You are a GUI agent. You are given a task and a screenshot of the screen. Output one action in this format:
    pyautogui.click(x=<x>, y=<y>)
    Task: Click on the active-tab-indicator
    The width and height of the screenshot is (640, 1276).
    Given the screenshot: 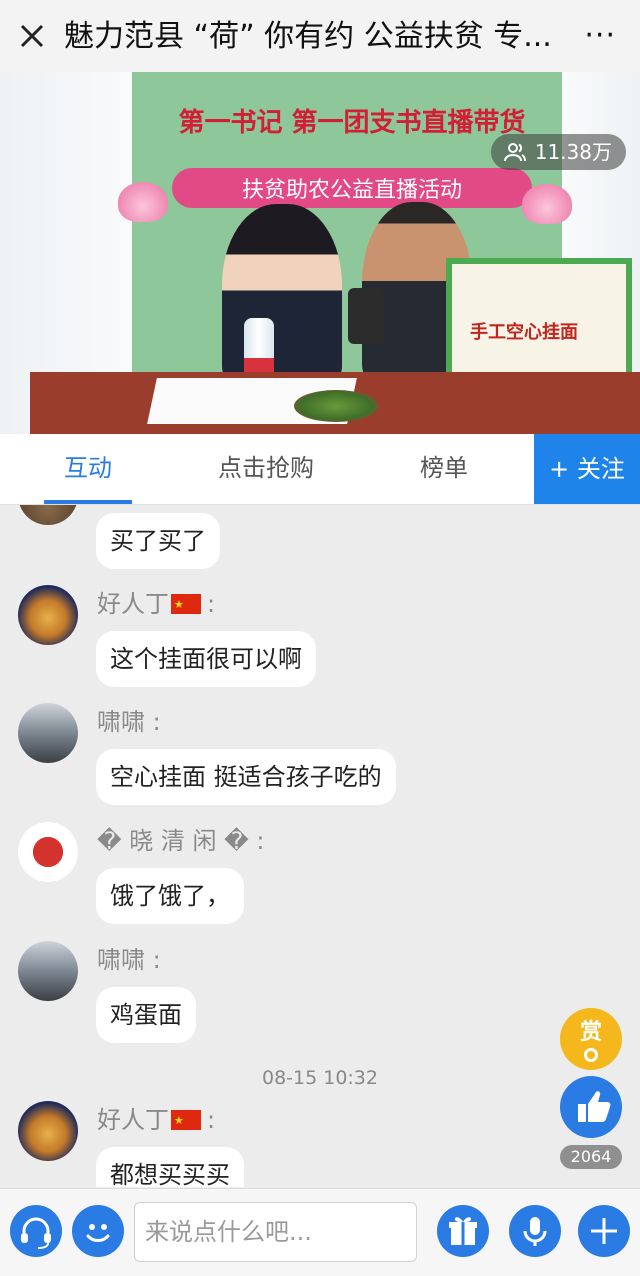 What is the action you would take?
    pyautogui.click(x=88, y=502)
    